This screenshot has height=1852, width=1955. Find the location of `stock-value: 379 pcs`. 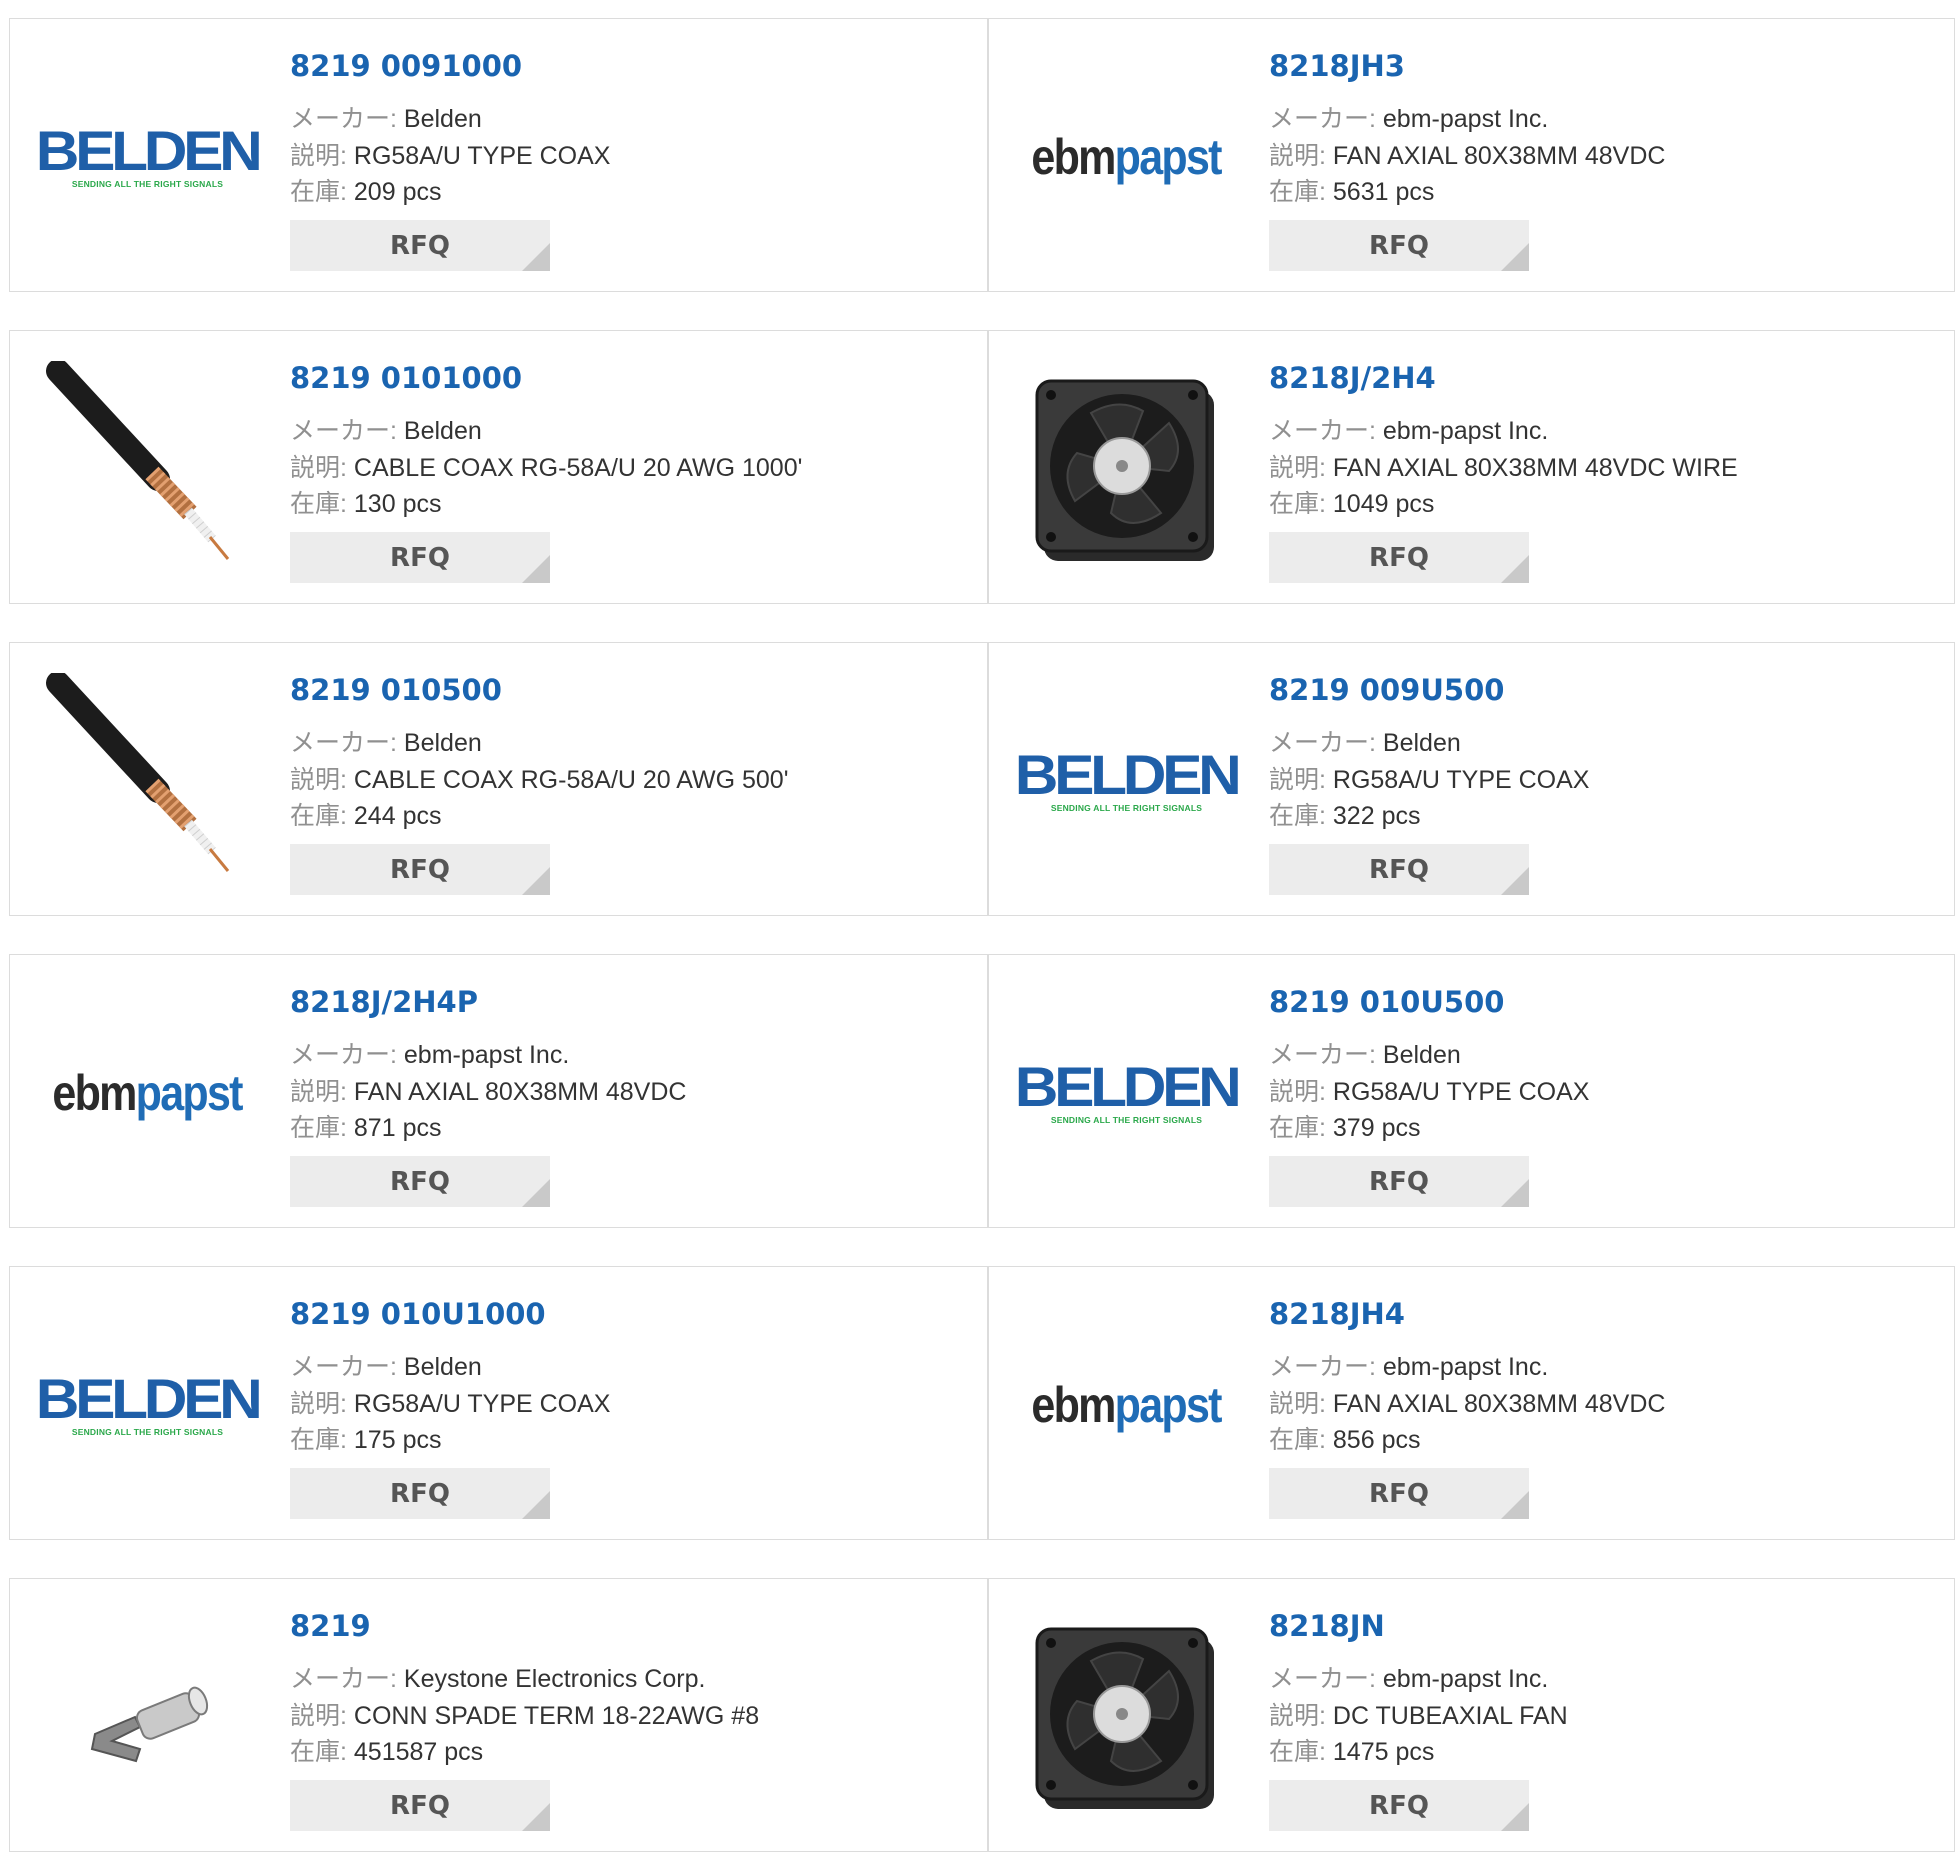

stock-value: 379 pcs is located at coordinates (1376, 1128).